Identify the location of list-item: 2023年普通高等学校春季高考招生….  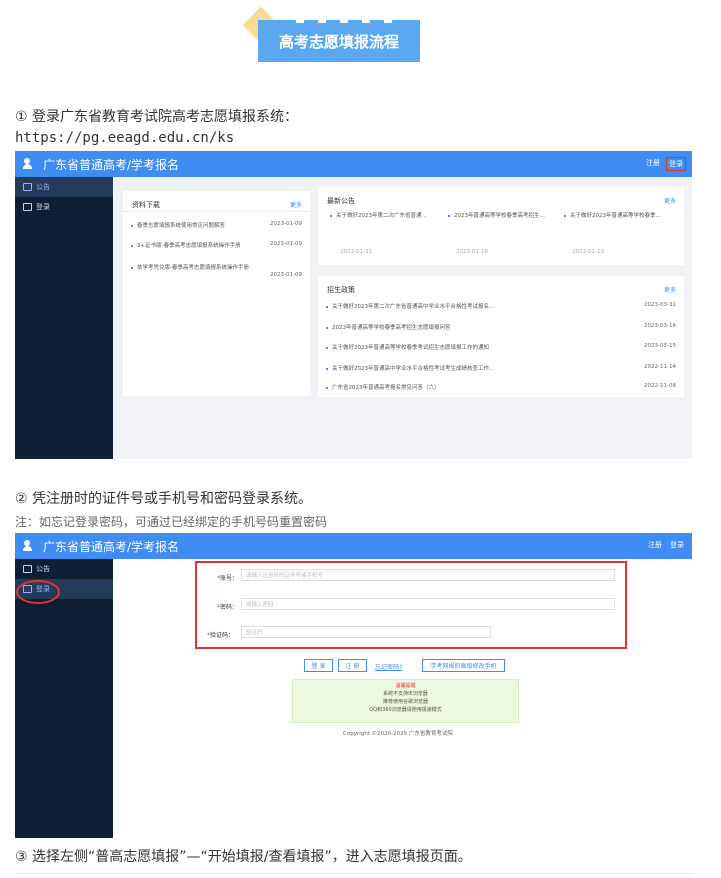
(496, 215).